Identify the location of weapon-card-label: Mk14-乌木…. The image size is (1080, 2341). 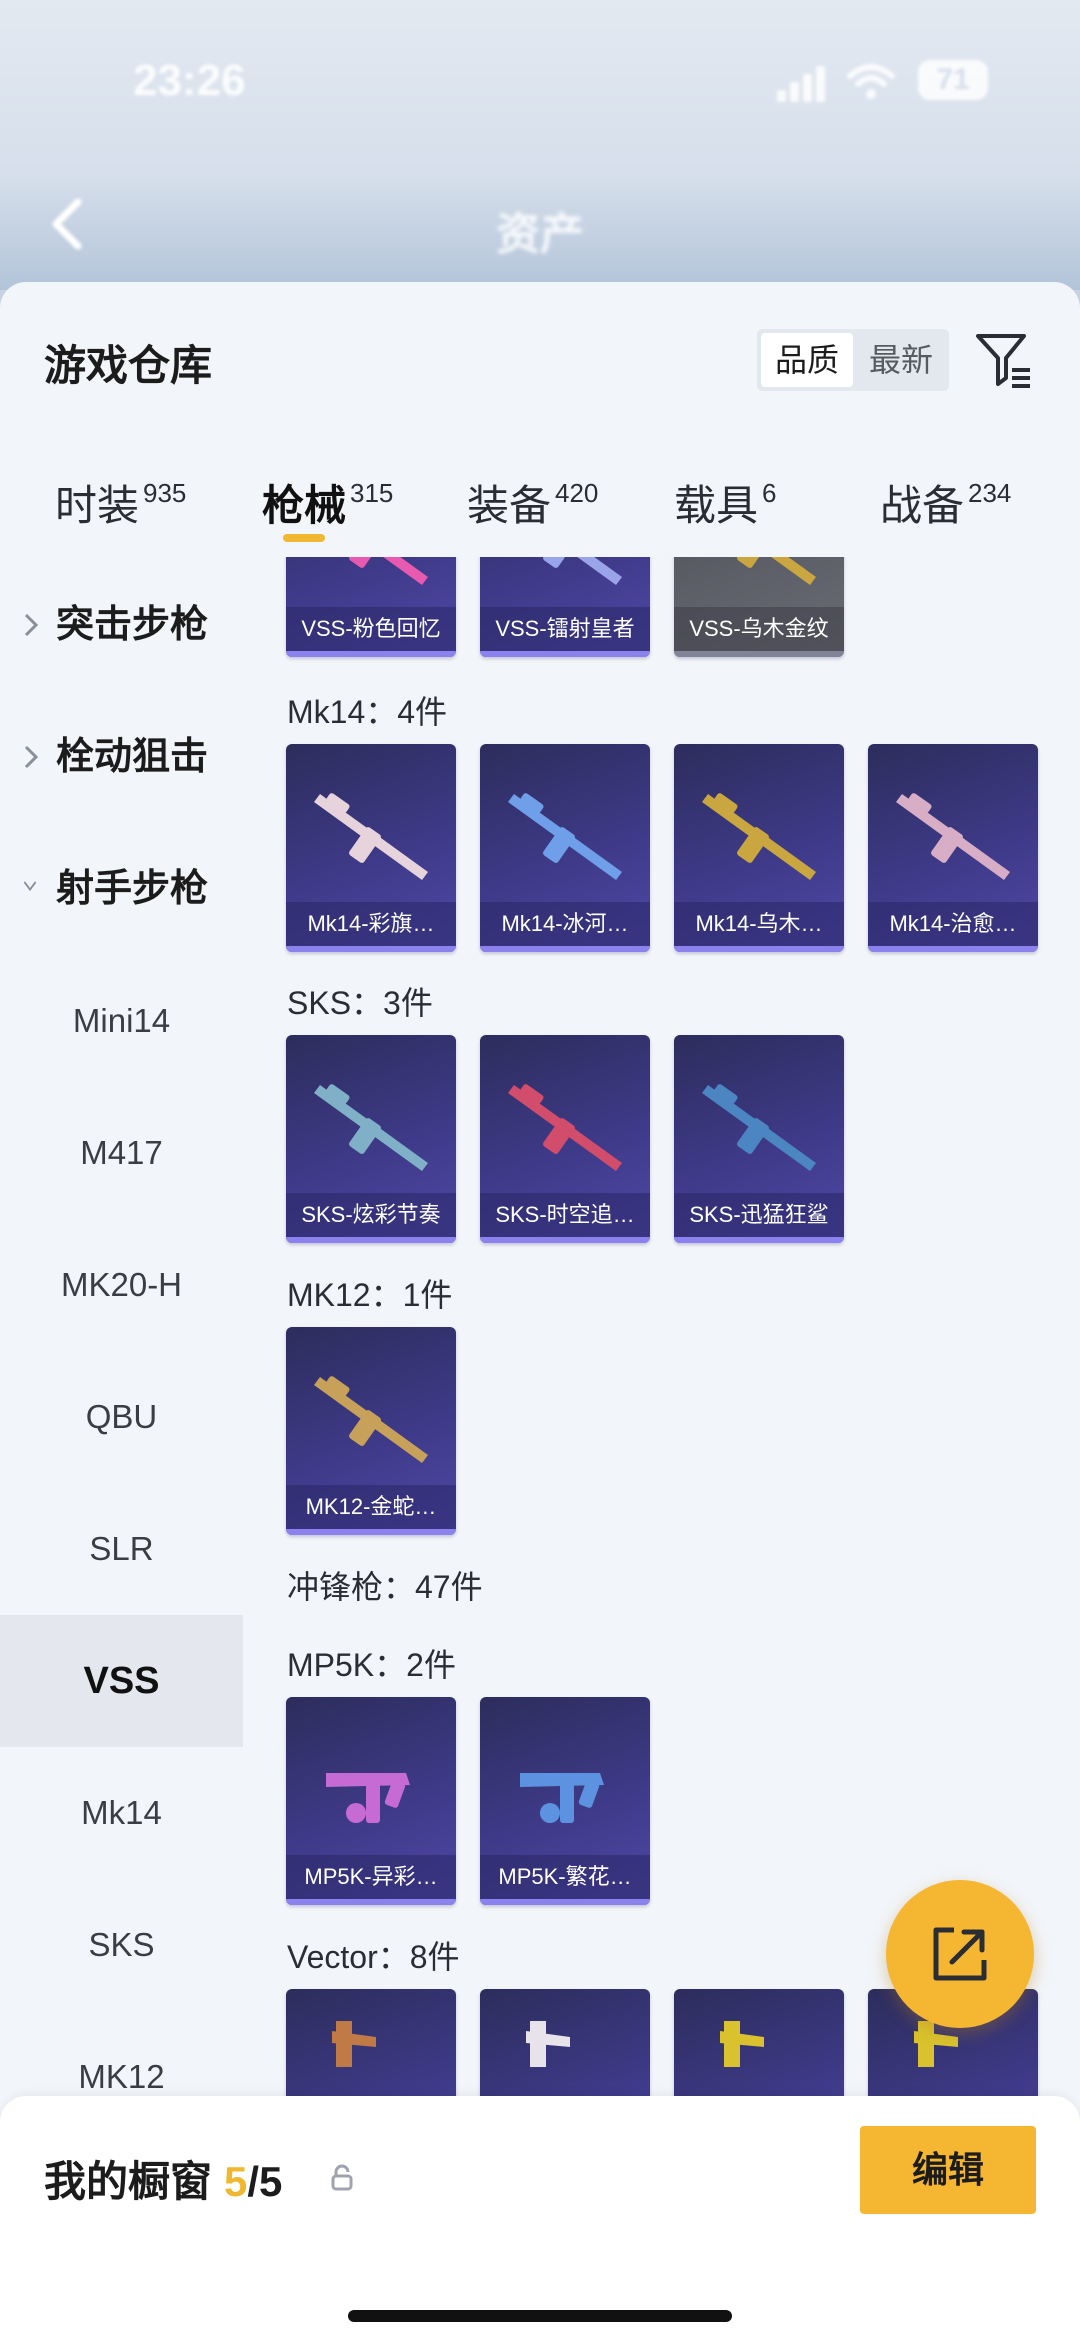
(759, 924).